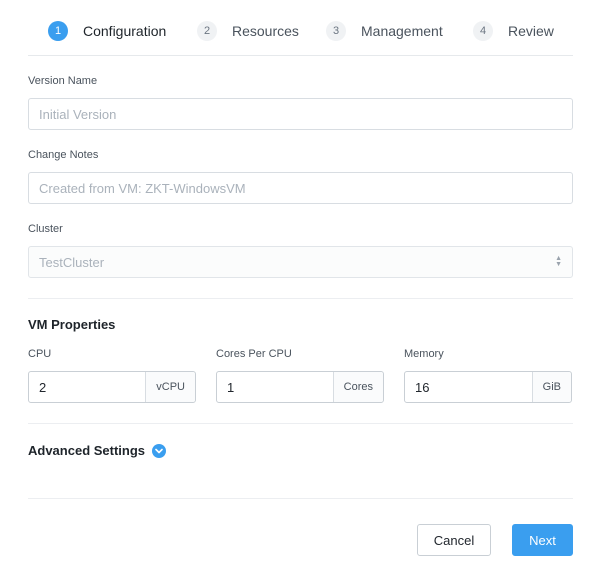  What do you see at coordinates (454, 540) in the screenshot?
I see `cancel-button: Cancel` at bounding box center [454, 540].